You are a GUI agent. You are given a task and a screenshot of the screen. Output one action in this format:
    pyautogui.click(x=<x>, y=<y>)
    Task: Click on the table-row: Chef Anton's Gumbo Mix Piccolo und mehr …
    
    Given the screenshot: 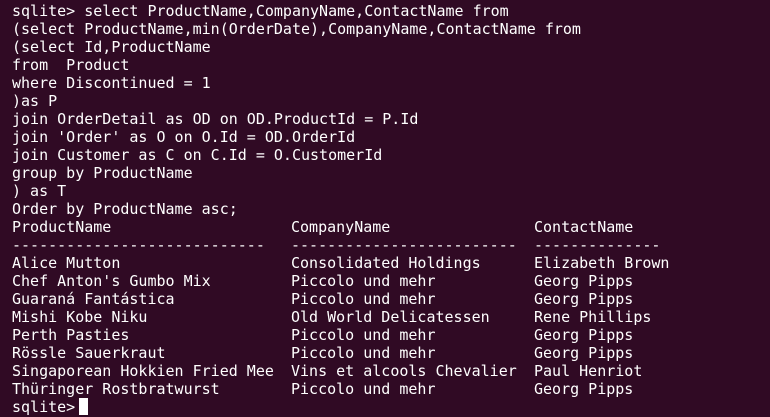 What is the action you would take?
    pyautogui.click(x=391, y=281)
    